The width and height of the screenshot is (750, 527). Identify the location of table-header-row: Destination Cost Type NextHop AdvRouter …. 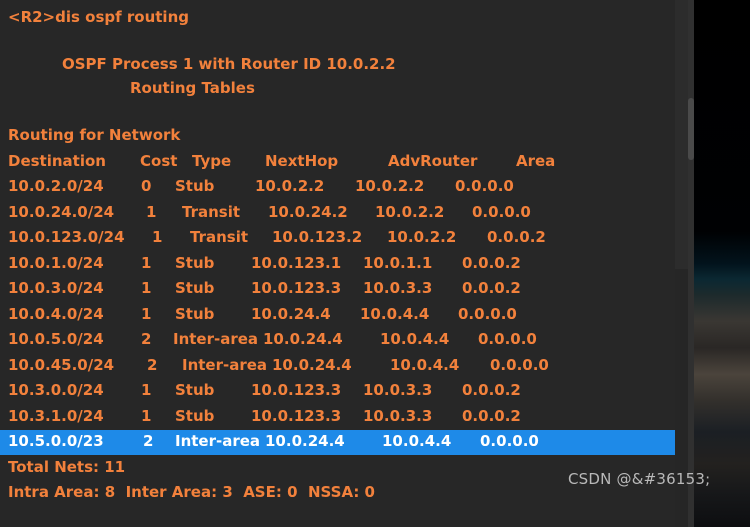
(337, 162).